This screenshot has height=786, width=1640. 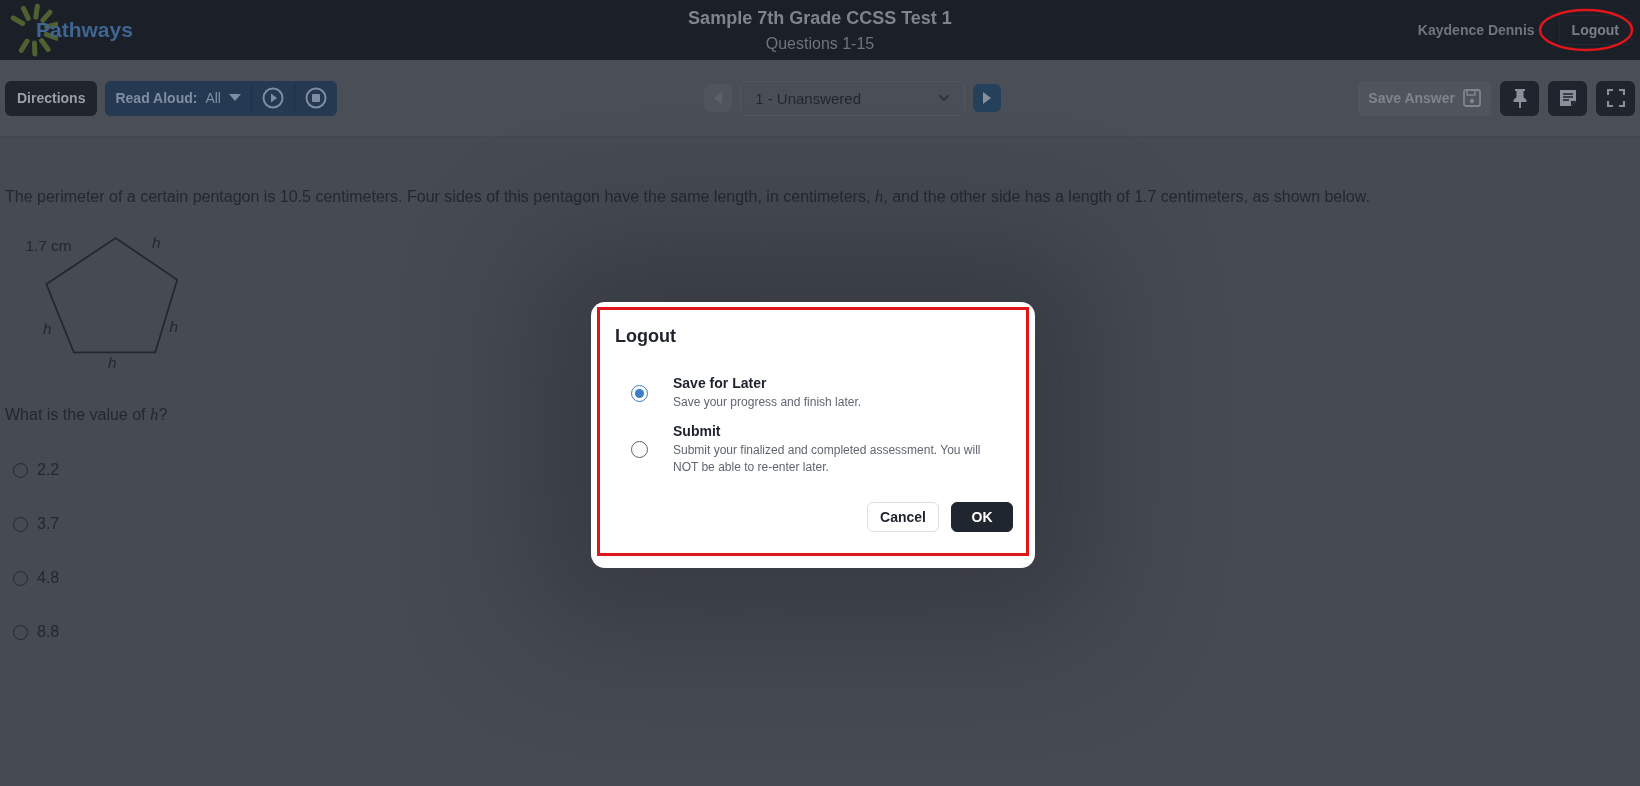 I want to click on note-icon, so click(x=1567, y=98).